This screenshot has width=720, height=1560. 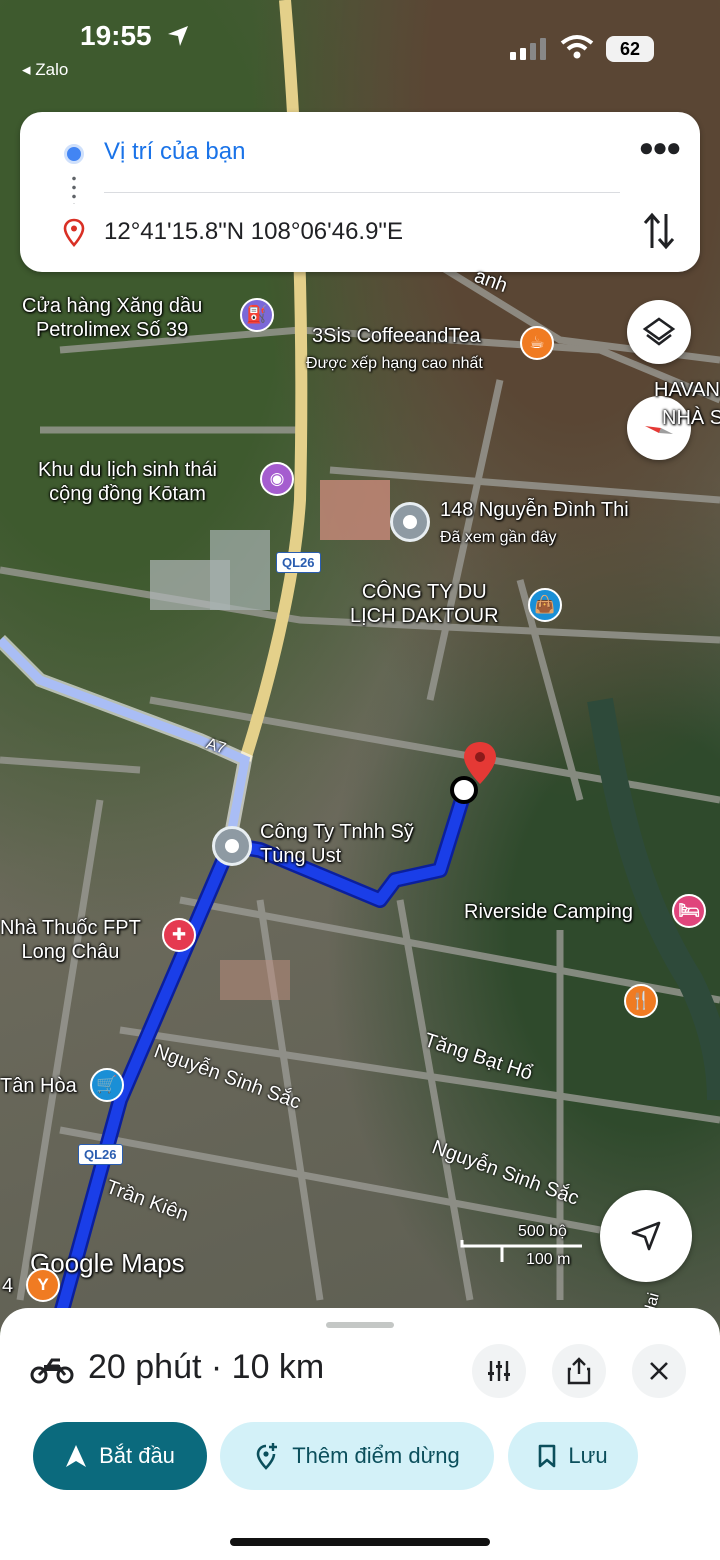 I want to click on poi-name-line: Long Châu, so click(x=70, y=952).